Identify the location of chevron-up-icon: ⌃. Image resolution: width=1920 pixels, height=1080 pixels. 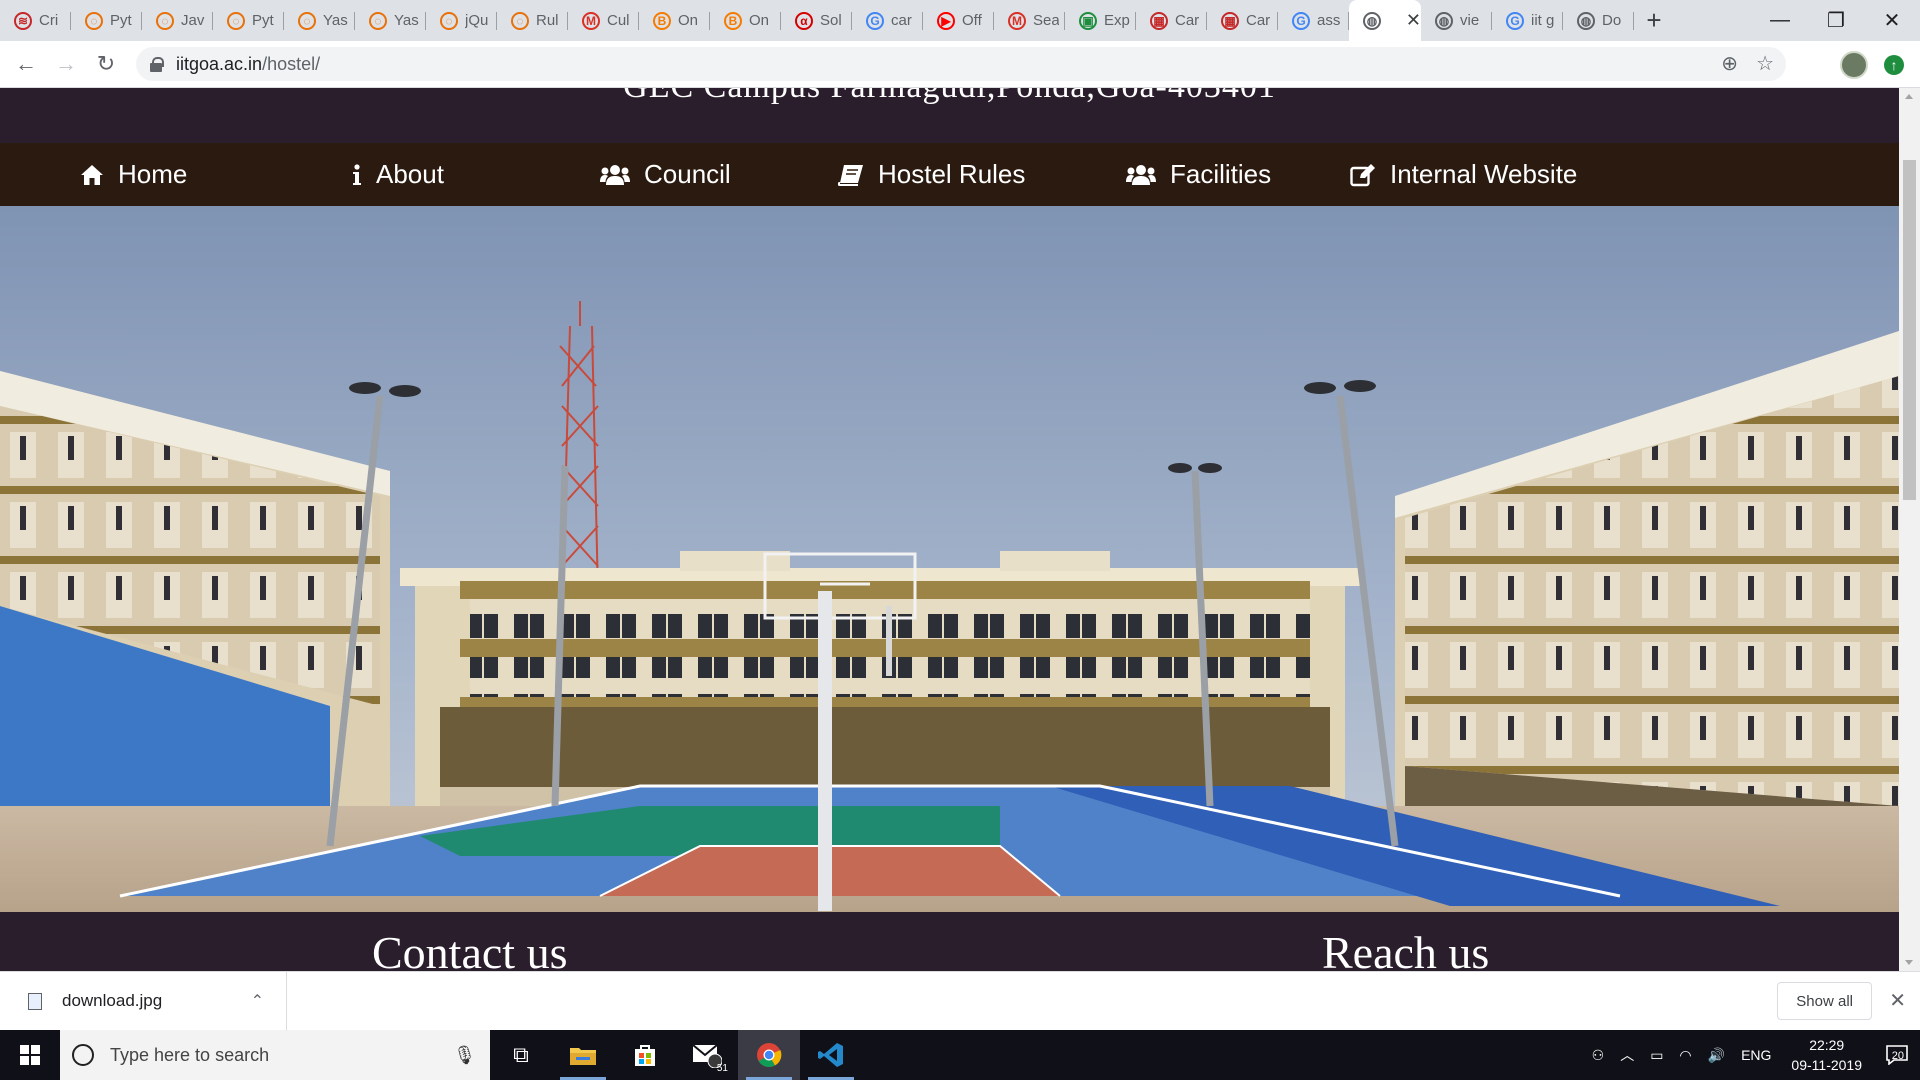
(257, 1001).